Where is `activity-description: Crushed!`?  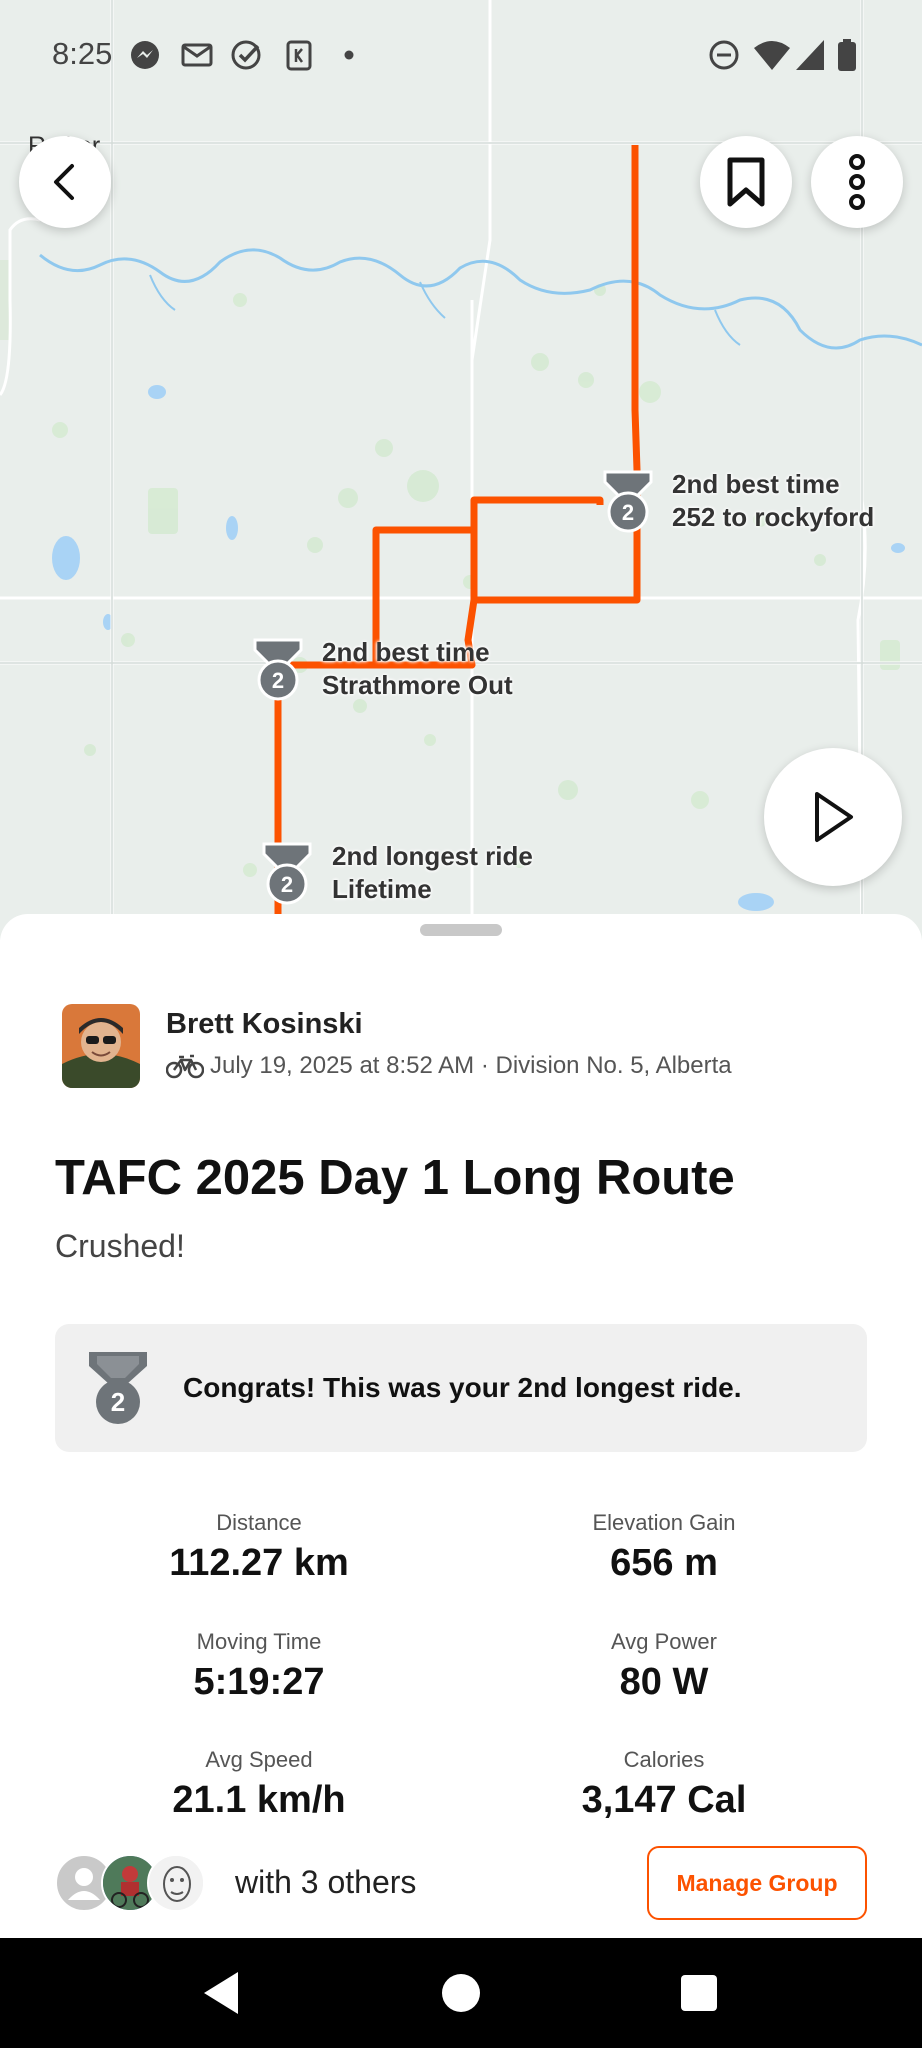
activity-description: Crushed! is located at coordinates (120, 1246).